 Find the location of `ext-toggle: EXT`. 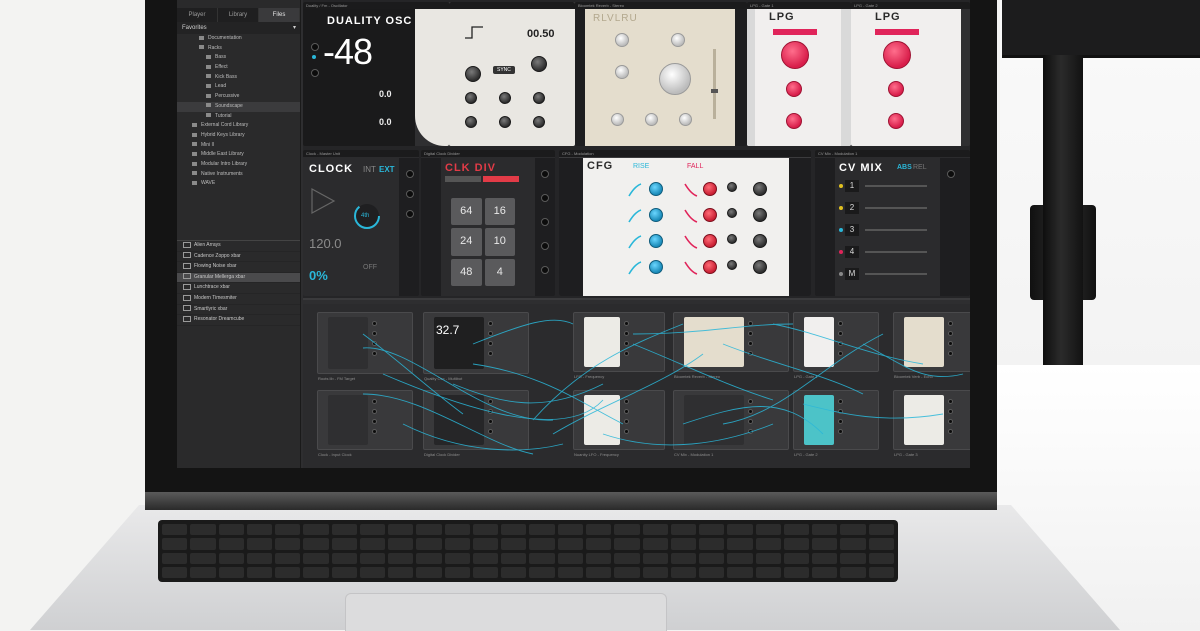

ext-toggle: EXT is located at coordinates (387, 169).